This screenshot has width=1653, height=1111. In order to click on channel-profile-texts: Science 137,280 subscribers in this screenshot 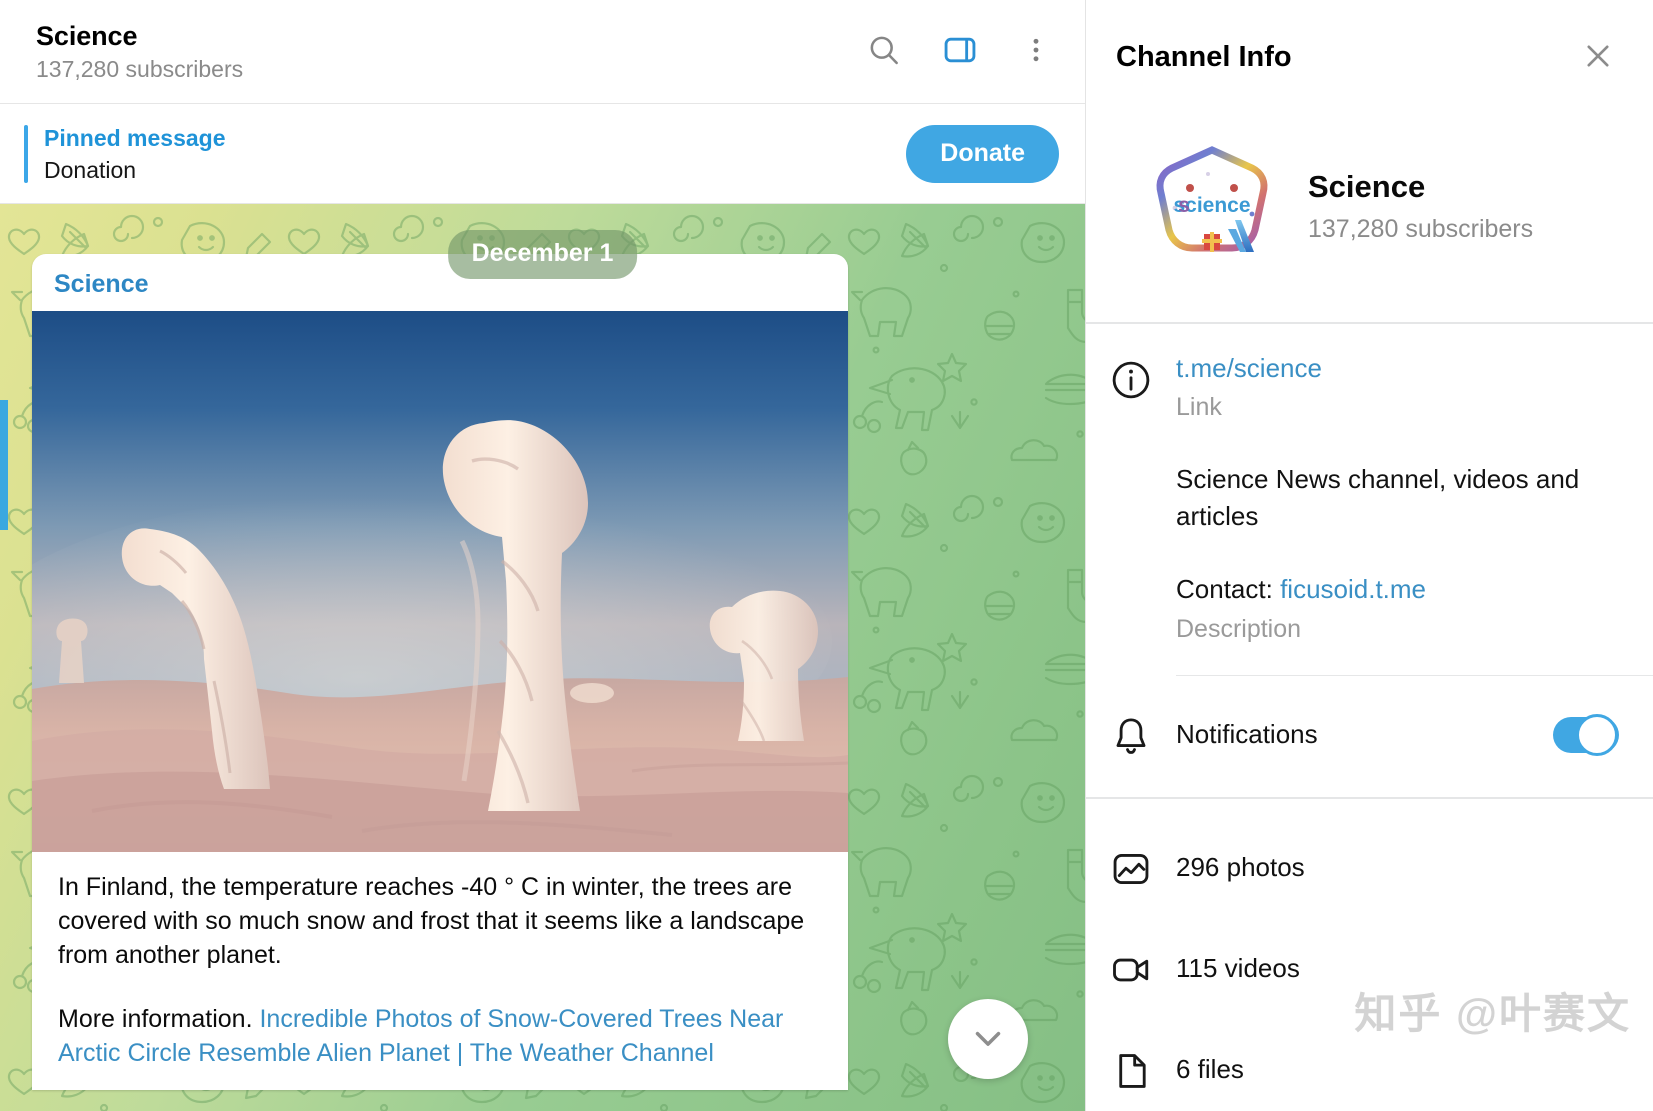, I will do `click(1420, 204)`.